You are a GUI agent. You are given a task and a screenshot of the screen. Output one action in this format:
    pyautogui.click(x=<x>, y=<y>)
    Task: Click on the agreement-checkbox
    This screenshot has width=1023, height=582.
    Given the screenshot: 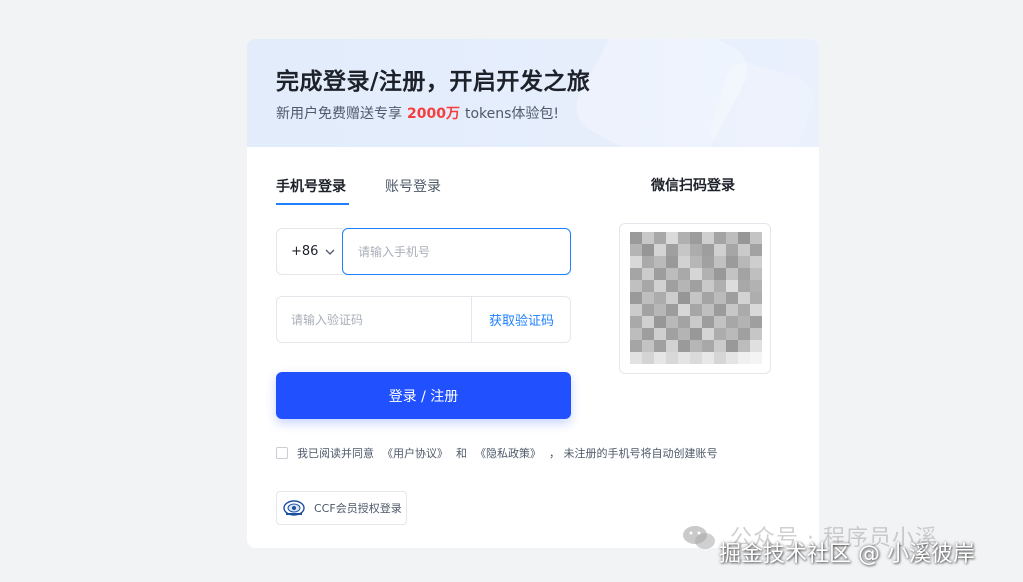 What is the action you would take?
    pyautogui.click(x=282, y=453)
    